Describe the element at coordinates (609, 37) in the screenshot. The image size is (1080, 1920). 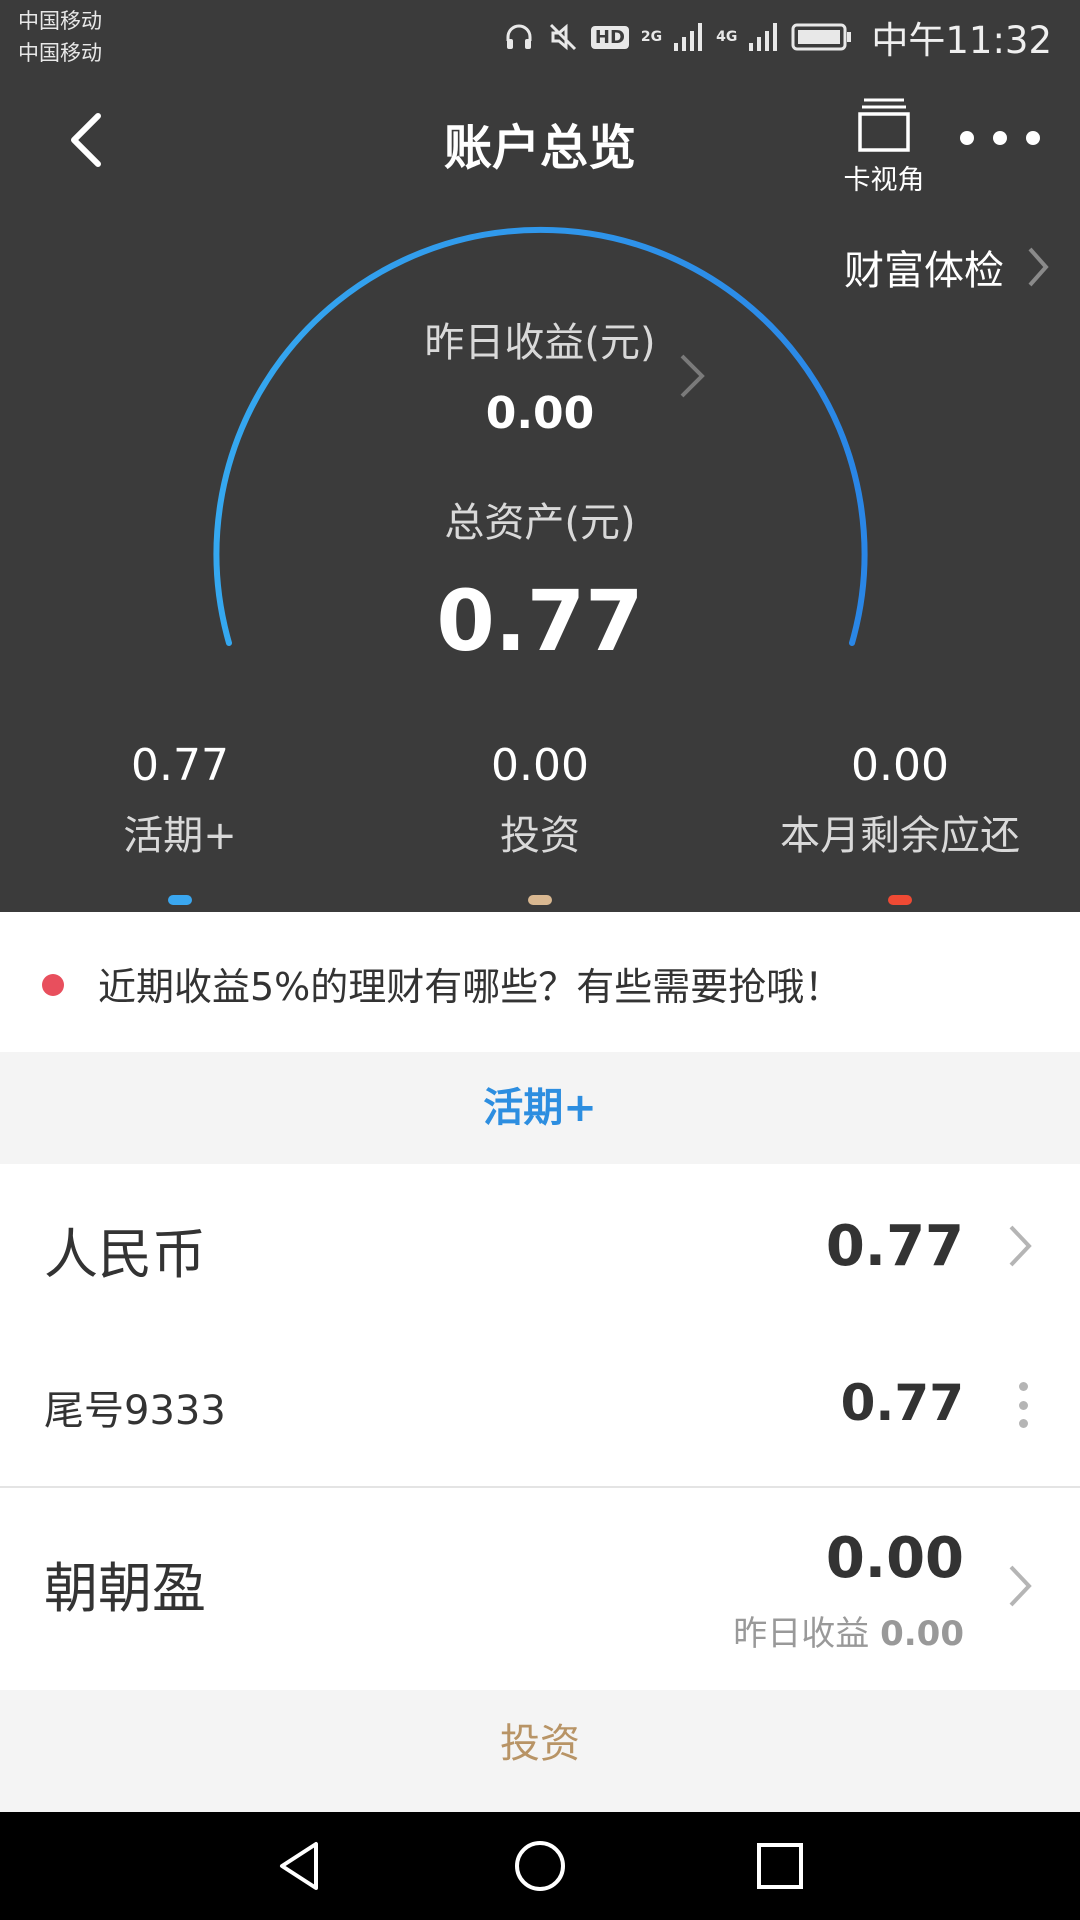
I see `hd-badge: HD` at that location.